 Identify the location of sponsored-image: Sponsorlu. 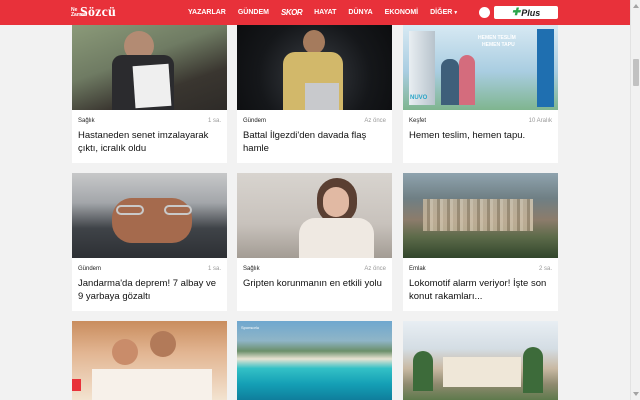
(314, 360).